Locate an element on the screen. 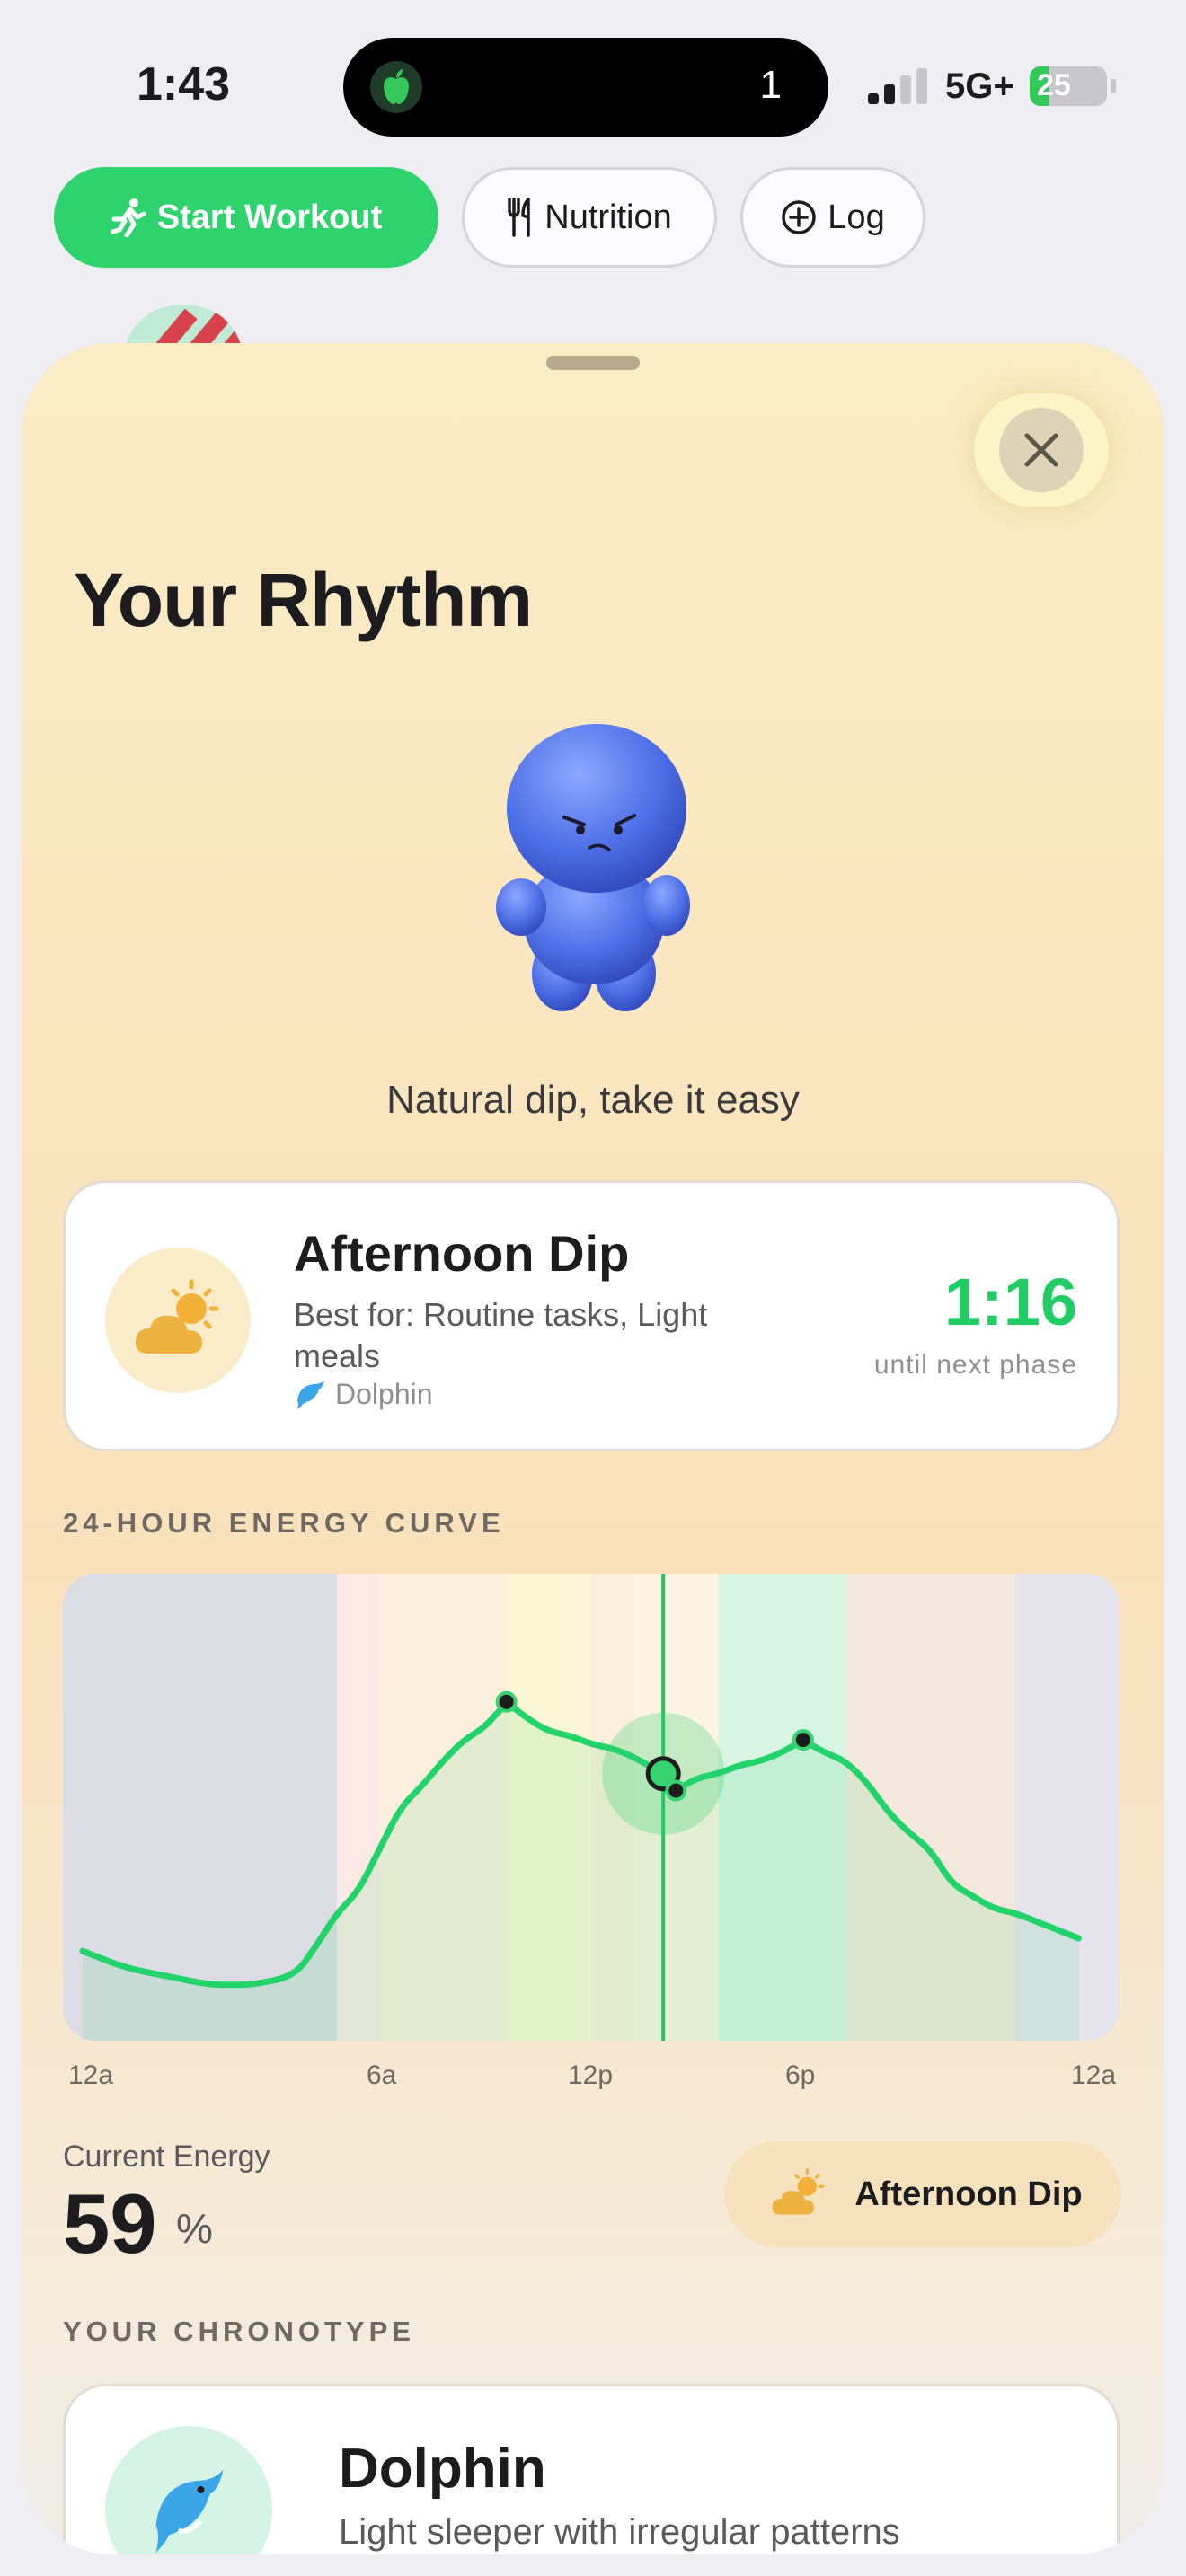 This screenshot has height=2576, width=1186. phase-chronotype: Dolphin is located at coordinates (363, 1394).